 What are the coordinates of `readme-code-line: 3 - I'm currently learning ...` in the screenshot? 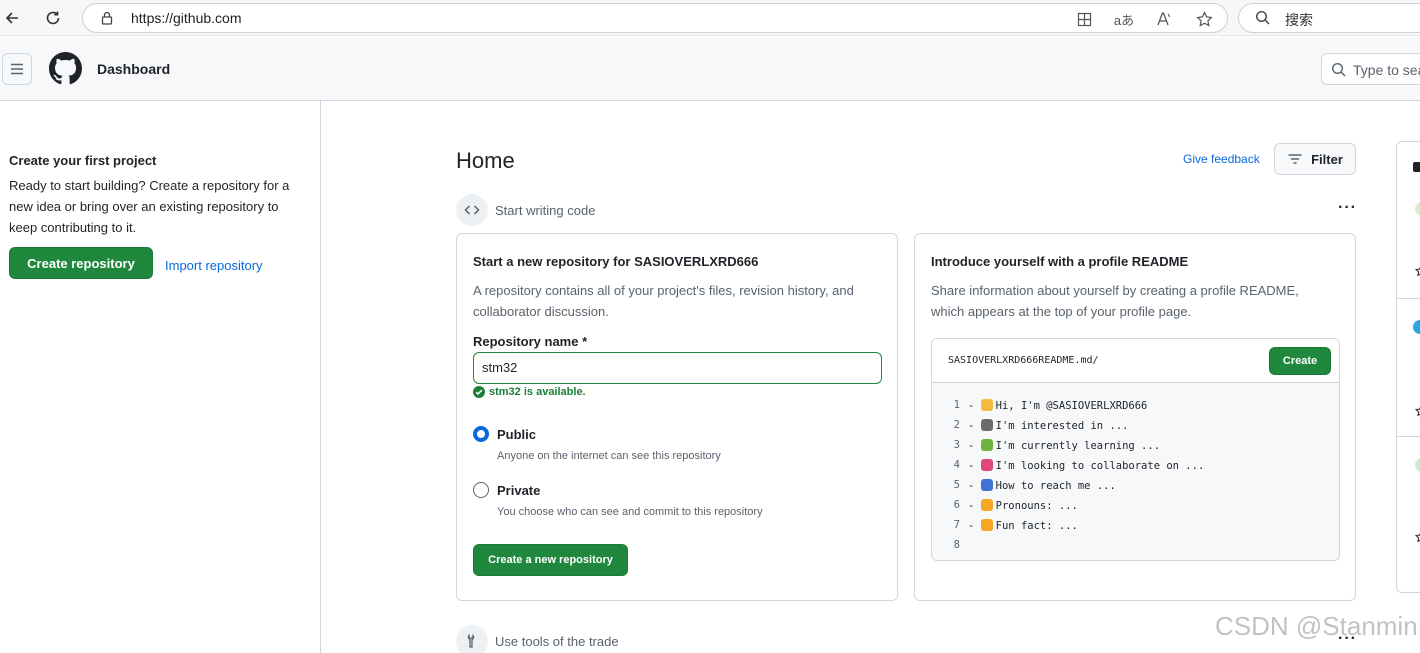 It's located at (1135, 445).